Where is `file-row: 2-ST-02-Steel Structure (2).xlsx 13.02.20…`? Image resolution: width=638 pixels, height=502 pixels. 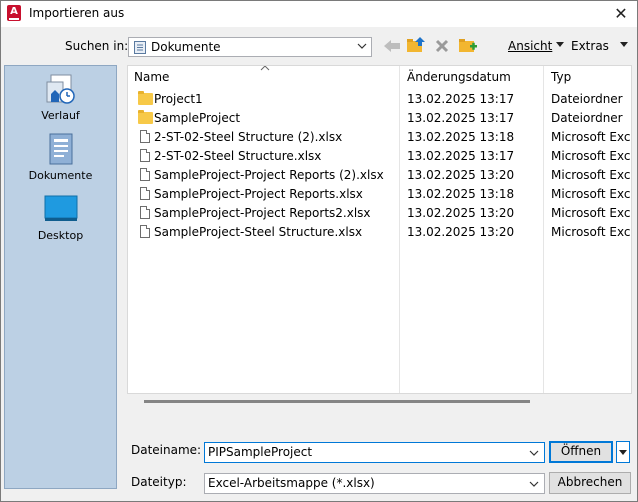 file-row: 2-ST-02-Steel Structure (2).xlsx 13.02.20… is located at coordinates (379, 137).